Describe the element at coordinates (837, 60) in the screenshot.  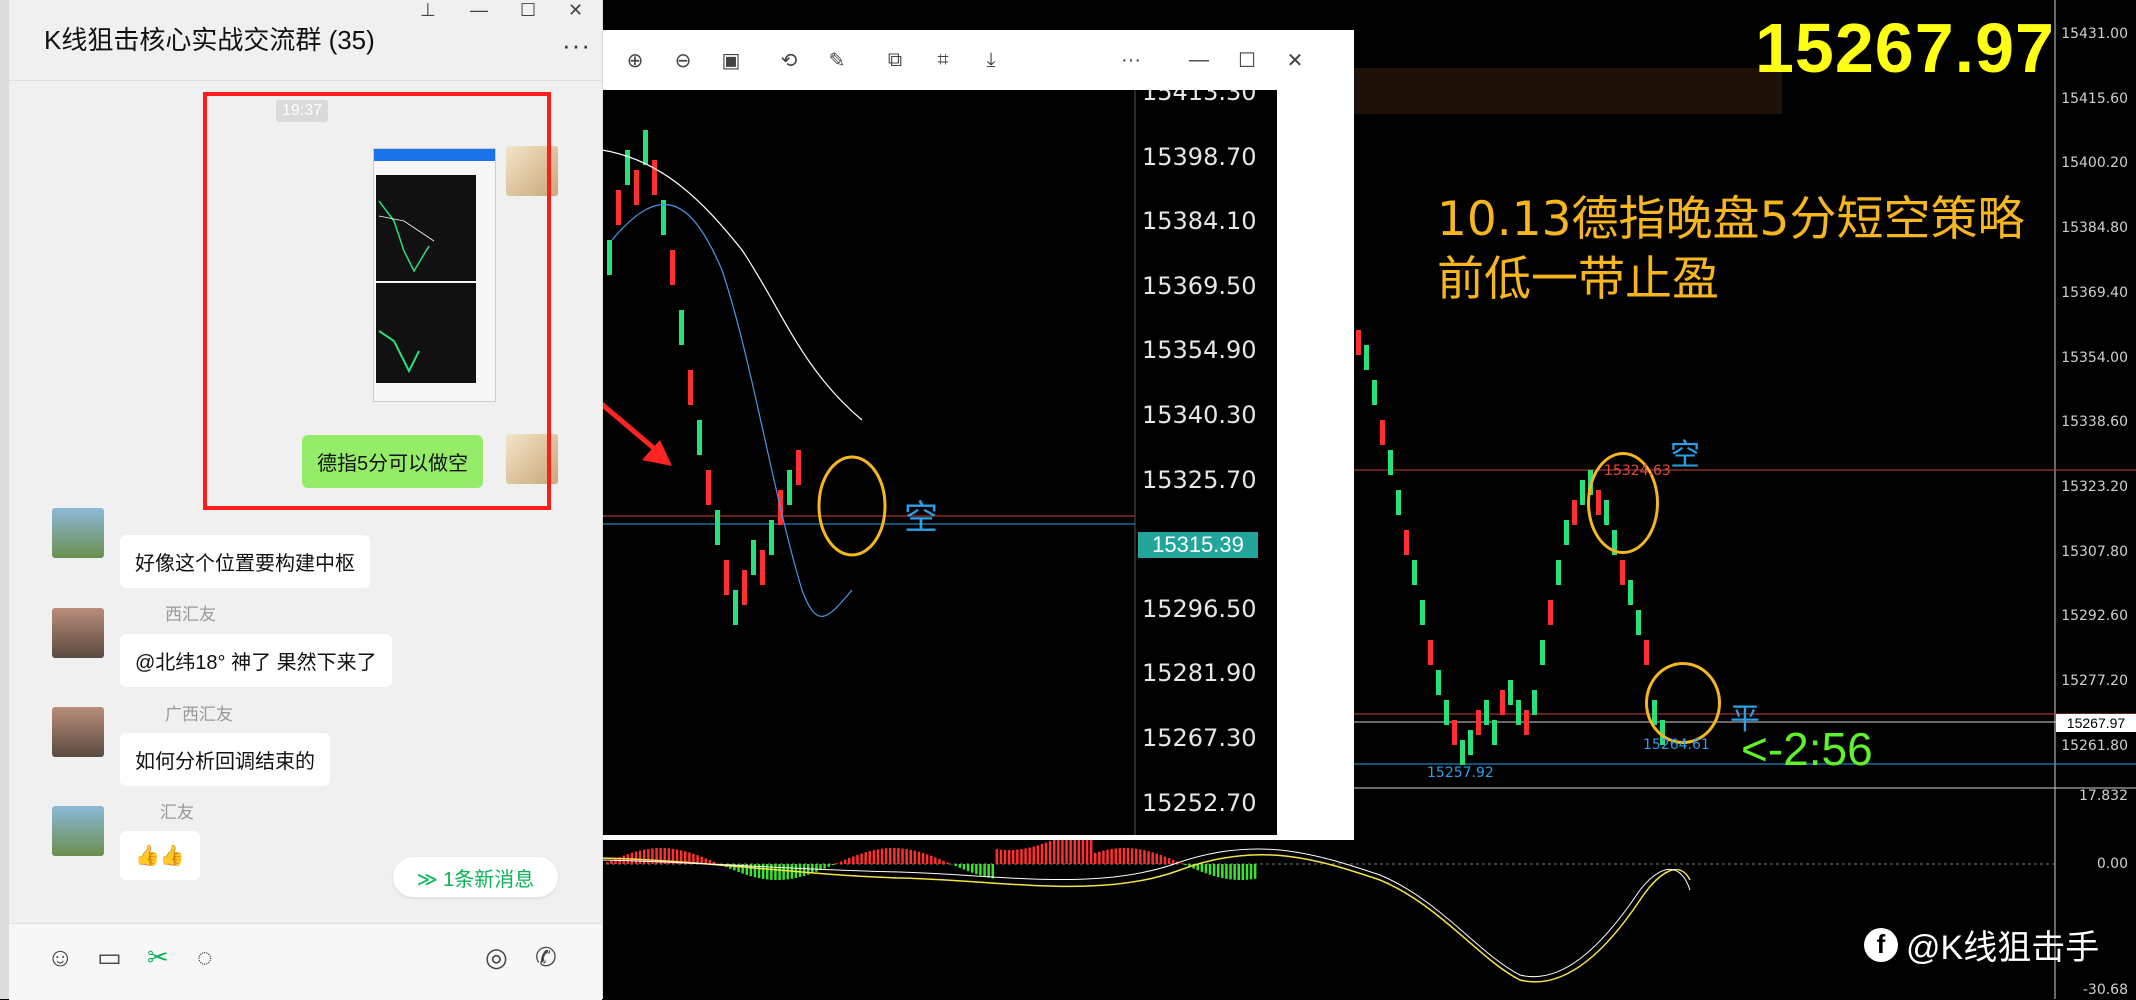
I see `edit-icon: ✎` at that location.